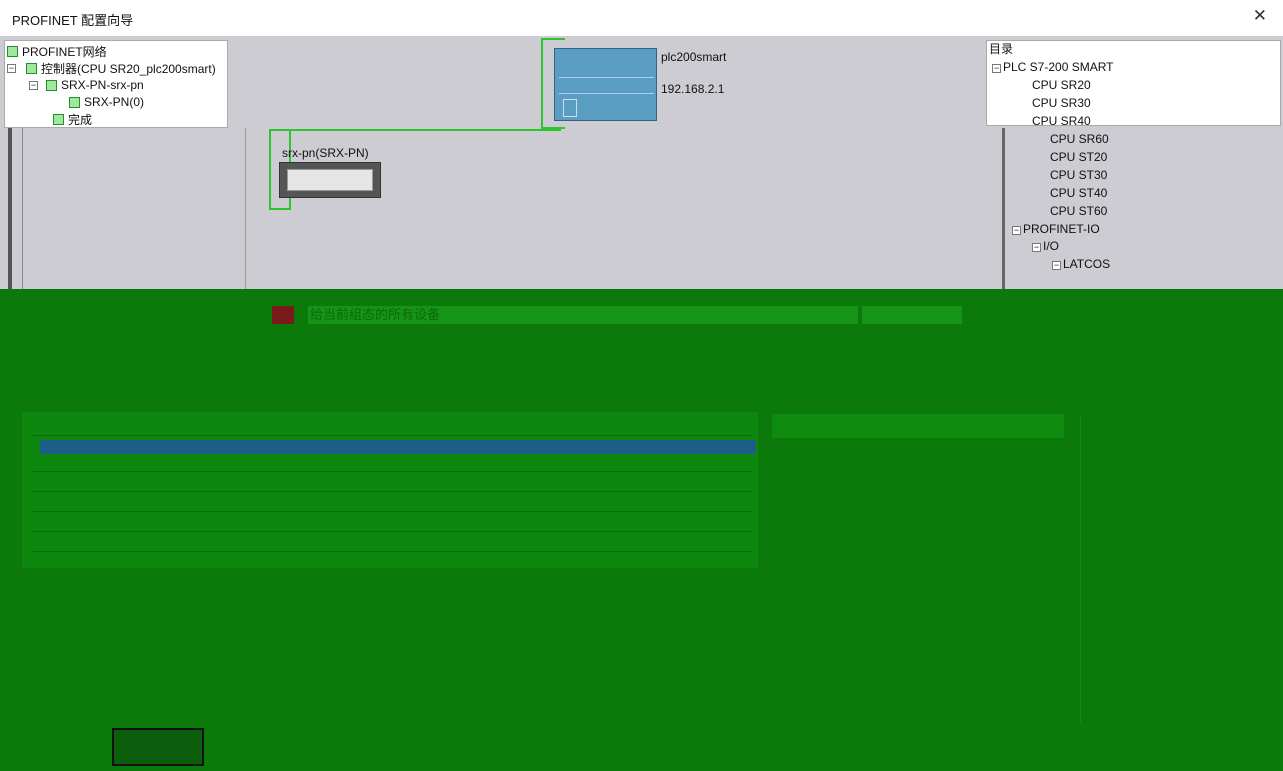  I want to click on tree-item-controller: − 控制器(CPU SR20_plc200smart), so click(111, 68).